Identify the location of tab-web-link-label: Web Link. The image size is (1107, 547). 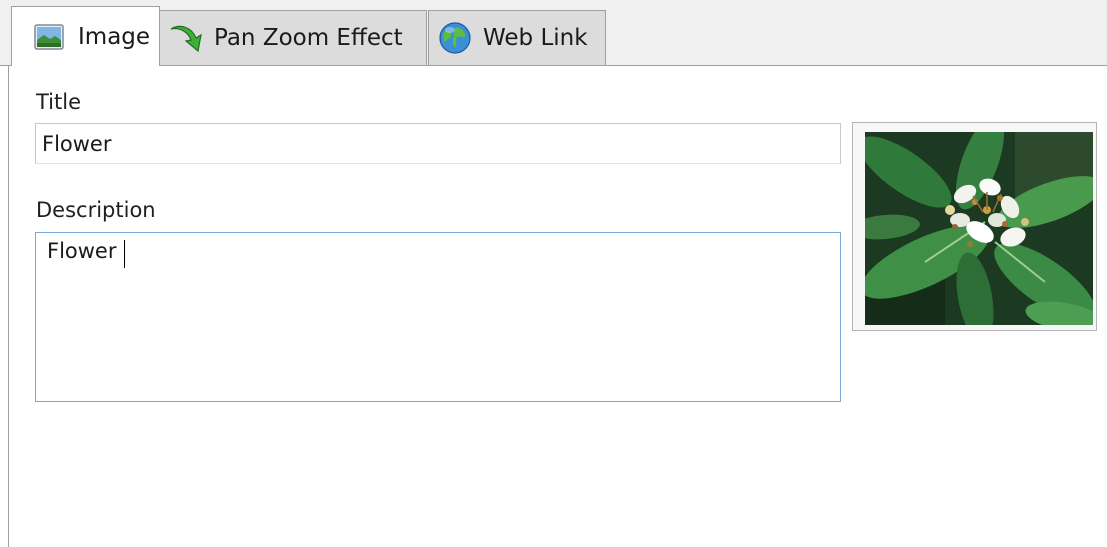
(535, 38).